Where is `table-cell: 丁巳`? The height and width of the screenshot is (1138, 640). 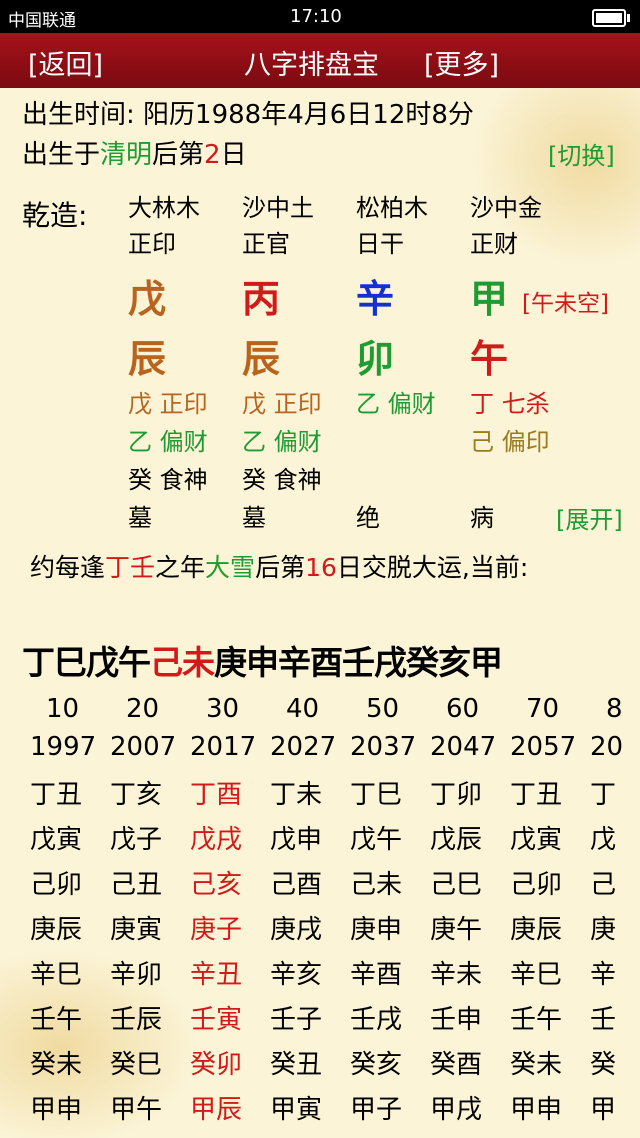 table-cell: 丁巳 is located at coordinates (376, 795).